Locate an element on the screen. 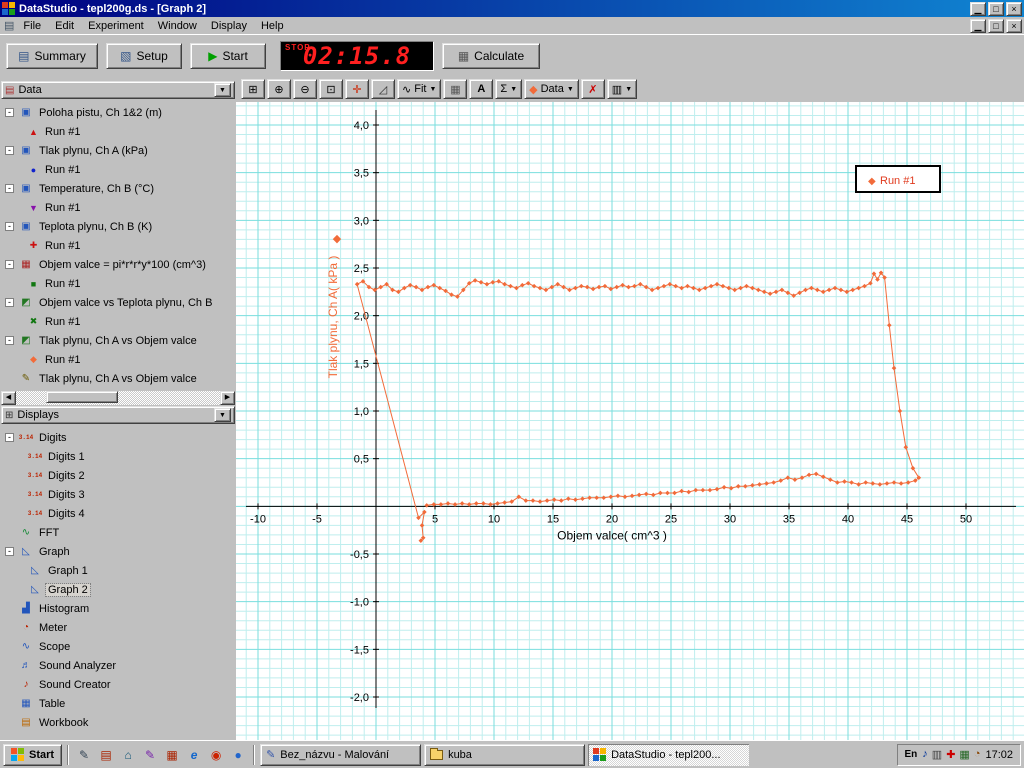 This screenshot has width=1024, height=768. display-child-item: 3.14 Digits 3 is located at coordinates (118, 494).